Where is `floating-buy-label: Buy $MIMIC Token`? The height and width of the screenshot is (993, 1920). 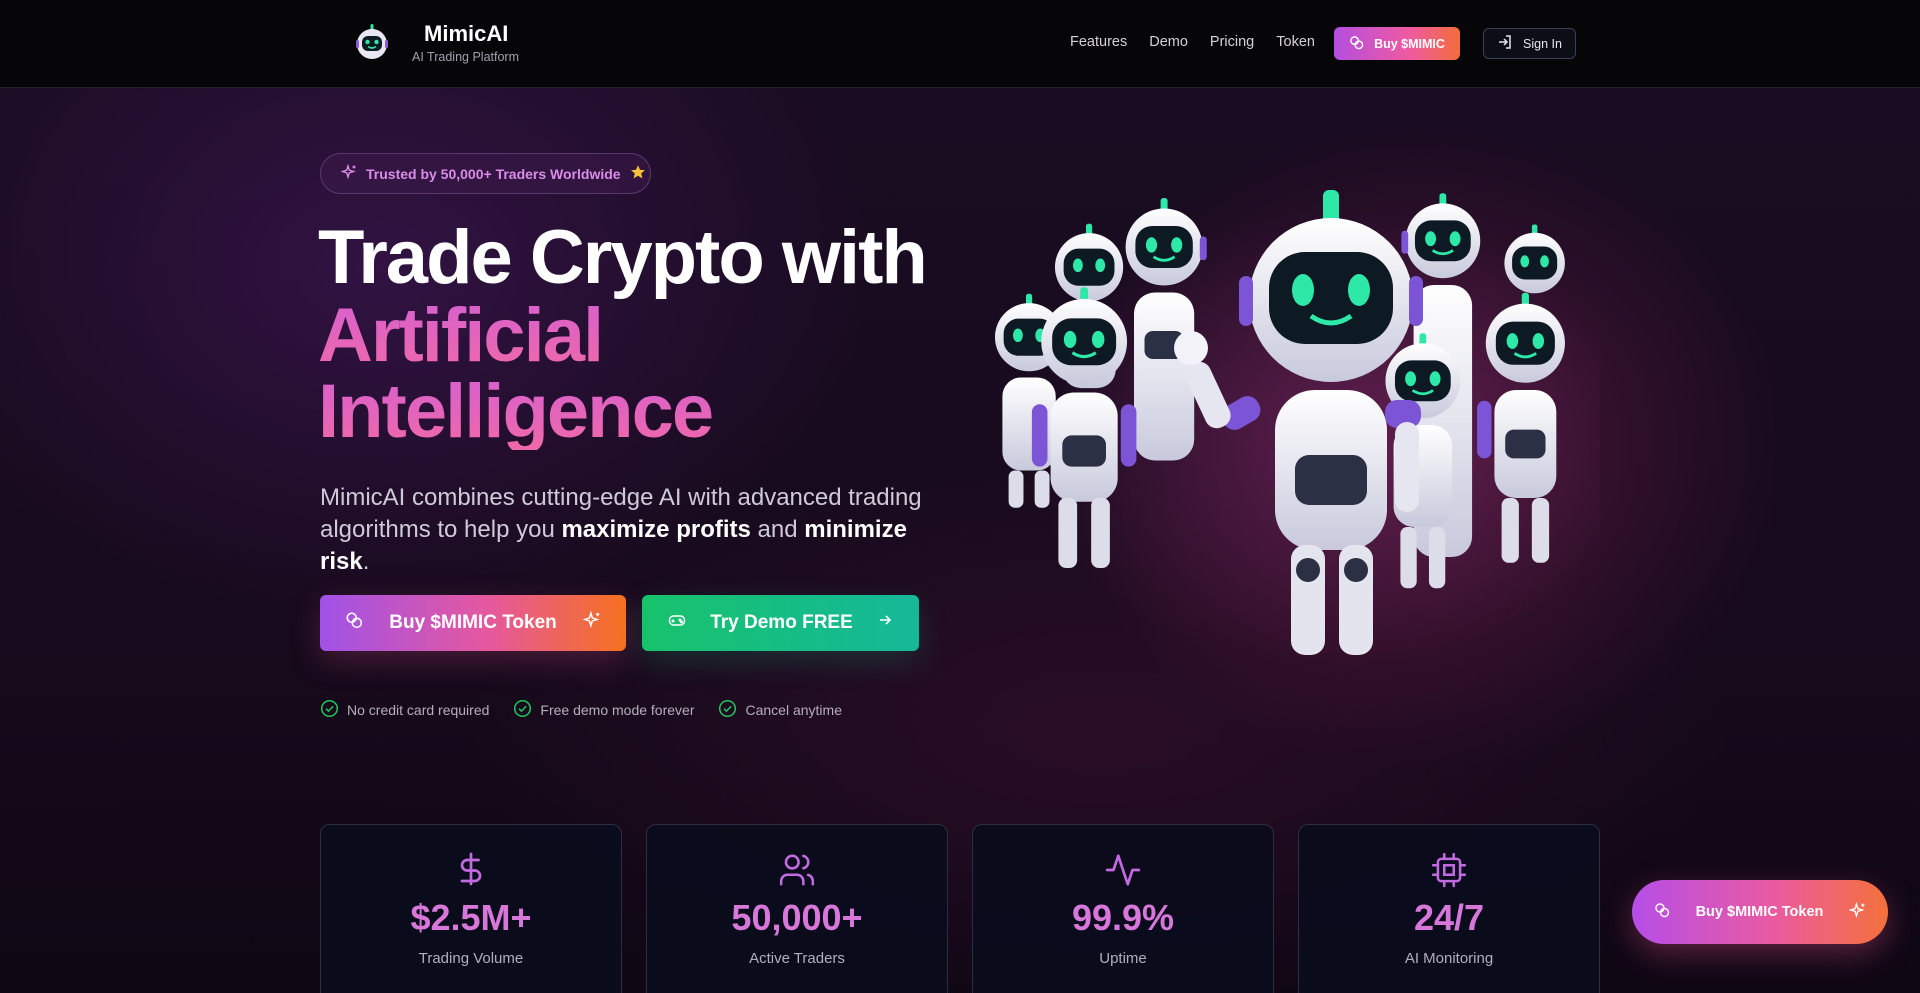
floating-buy-label: Buy $MIMIC Token is located at coordinates (1759, 912).